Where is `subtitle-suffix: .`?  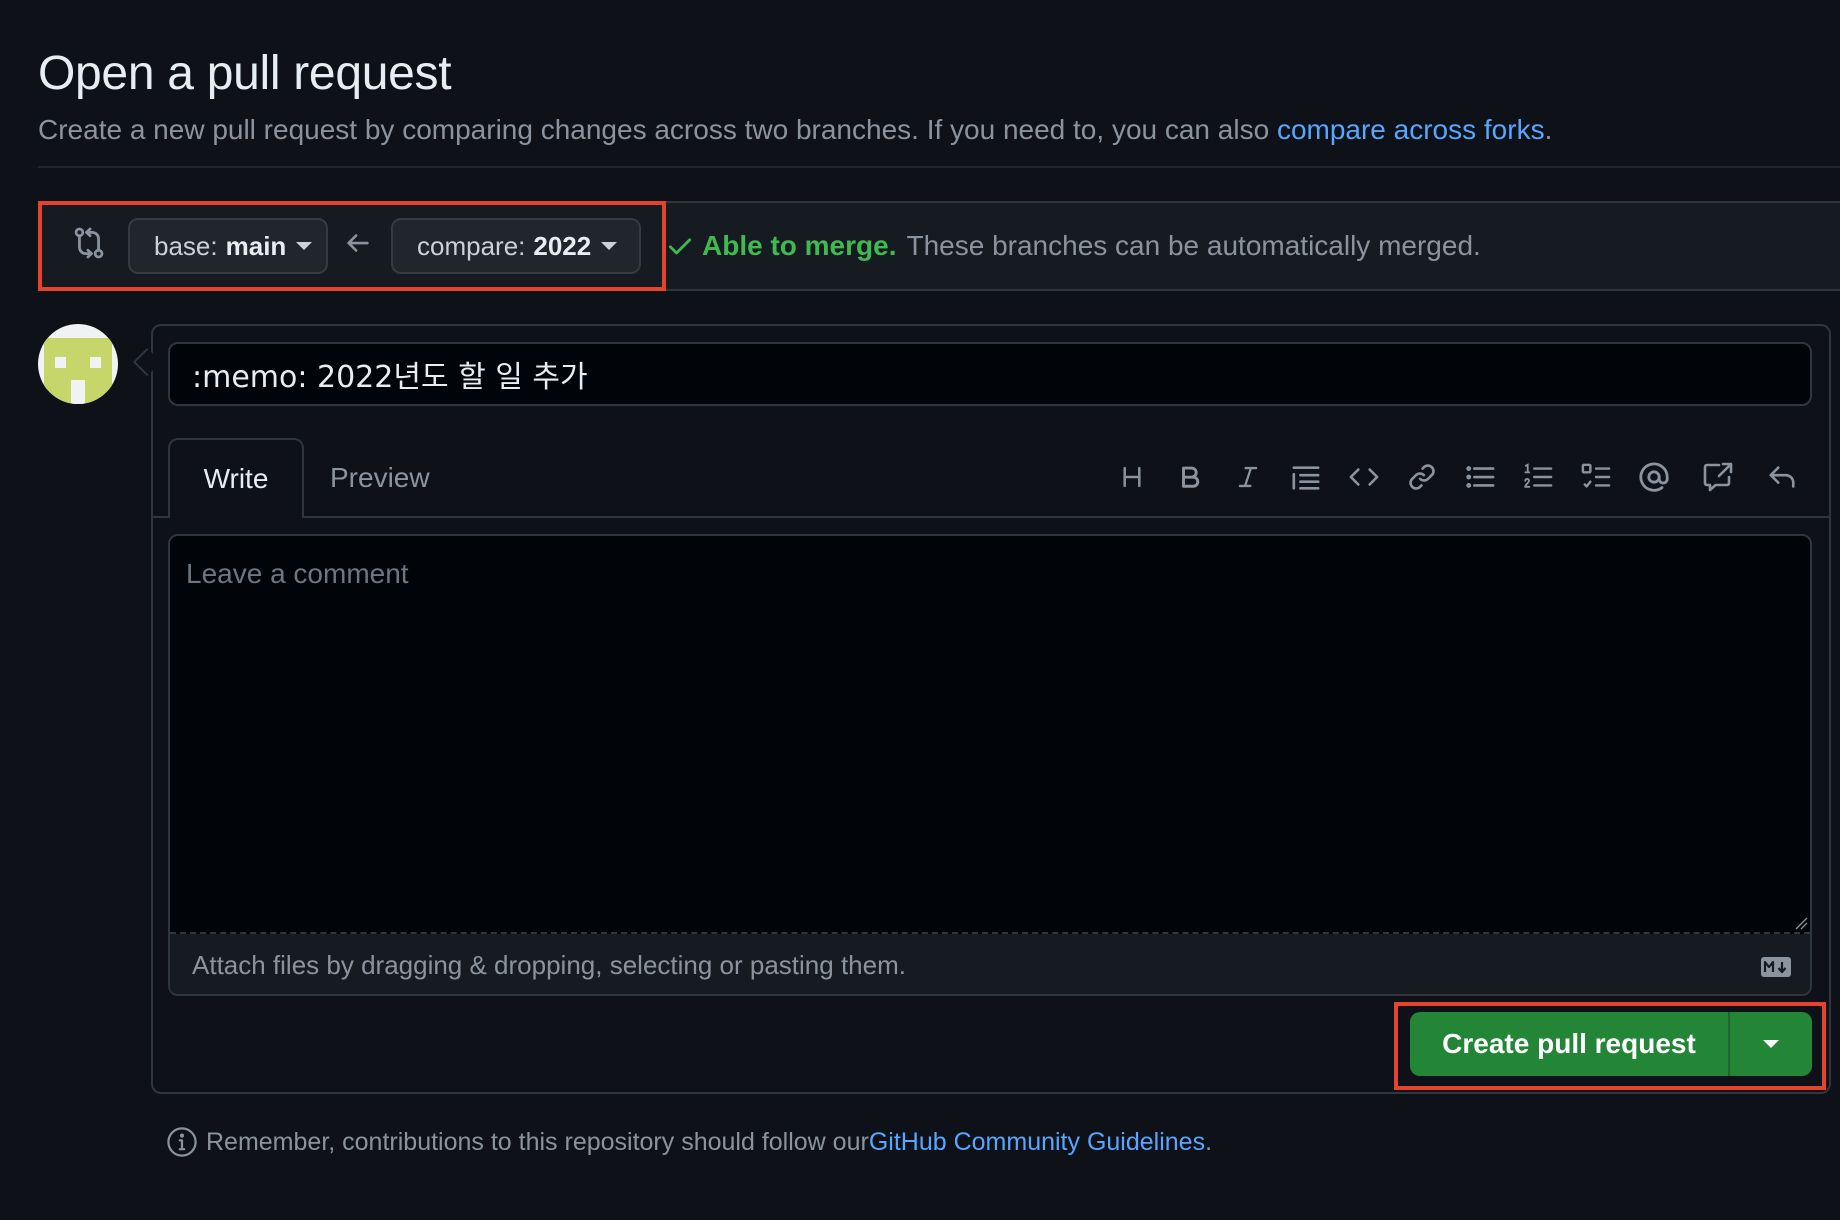 subtitle-suffix: . is located at coordinates (1548, 129).